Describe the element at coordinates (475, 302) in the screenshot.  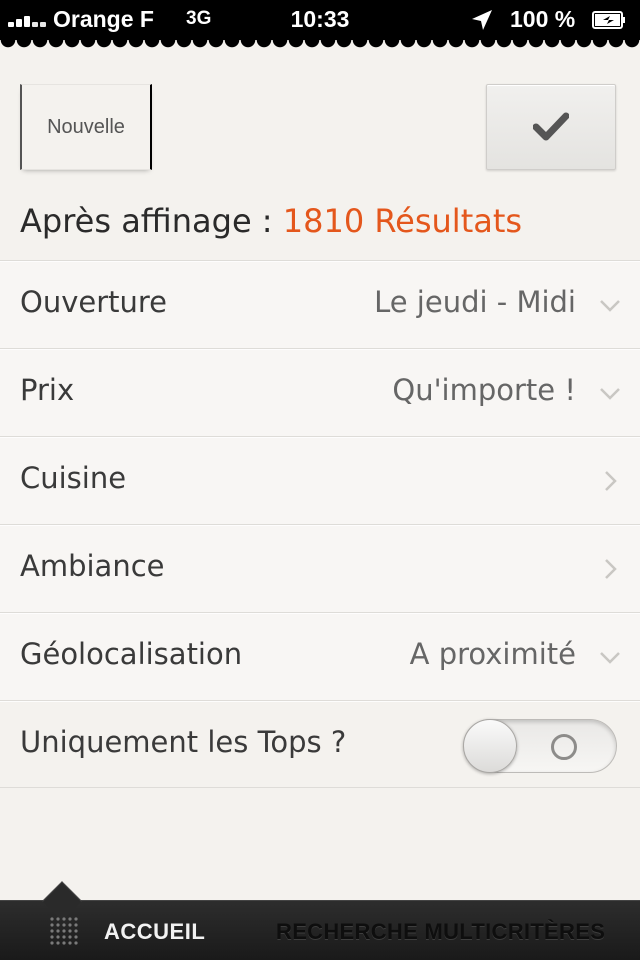
I see `filter-value: Le jeudi - Midi` at that location.